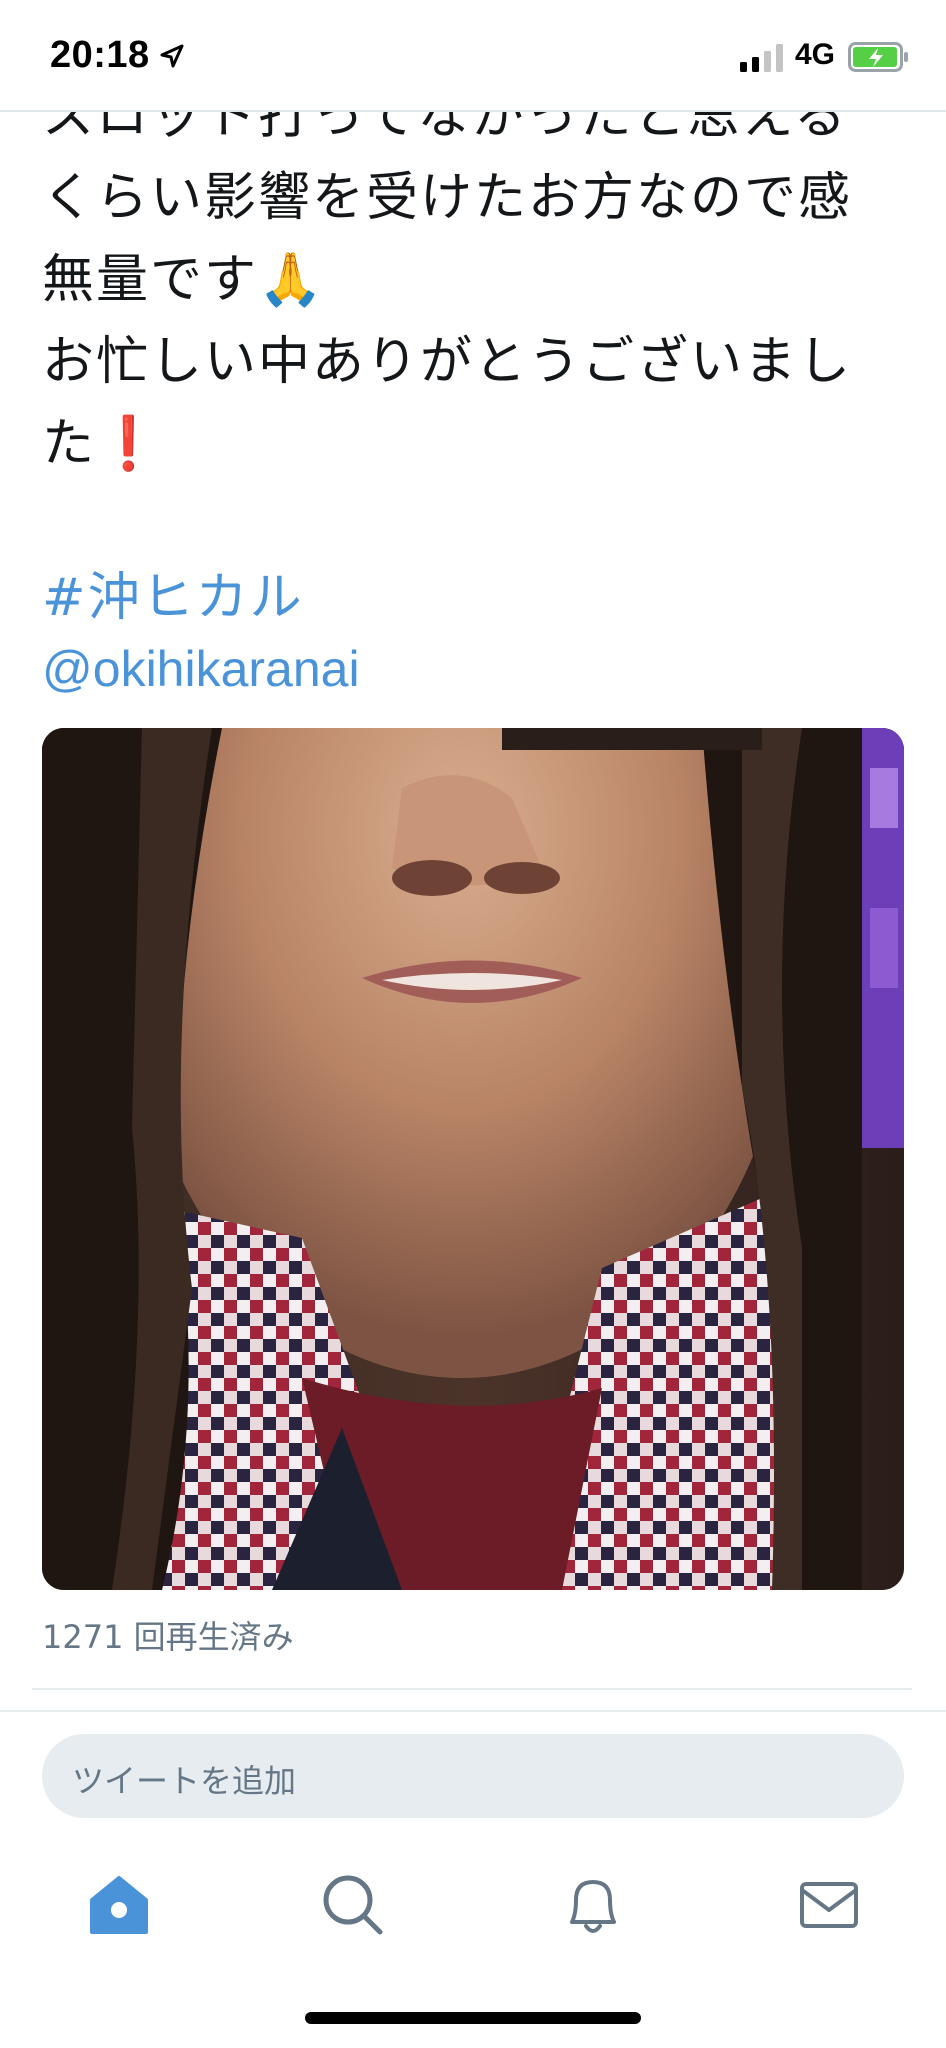  Describe the element at coordinates (878, 57) in the screenshot. I see `battery-charging-icon` at that location.